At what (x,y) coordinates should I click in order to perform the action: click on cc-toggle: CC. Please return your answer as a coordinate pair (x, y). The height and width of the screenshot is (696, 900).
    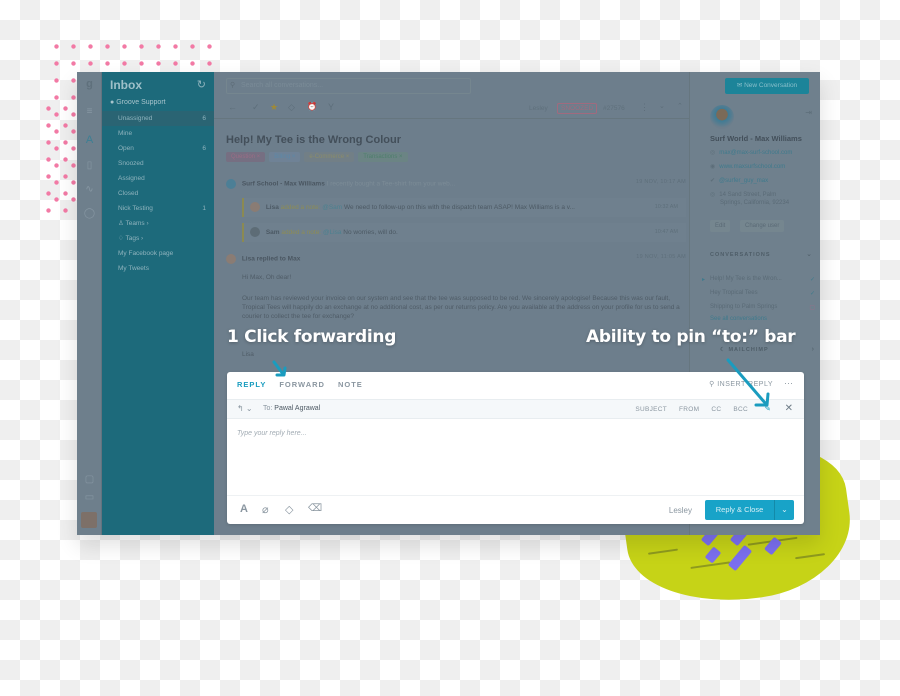
    Looking at the image, I should click on (716, 409).